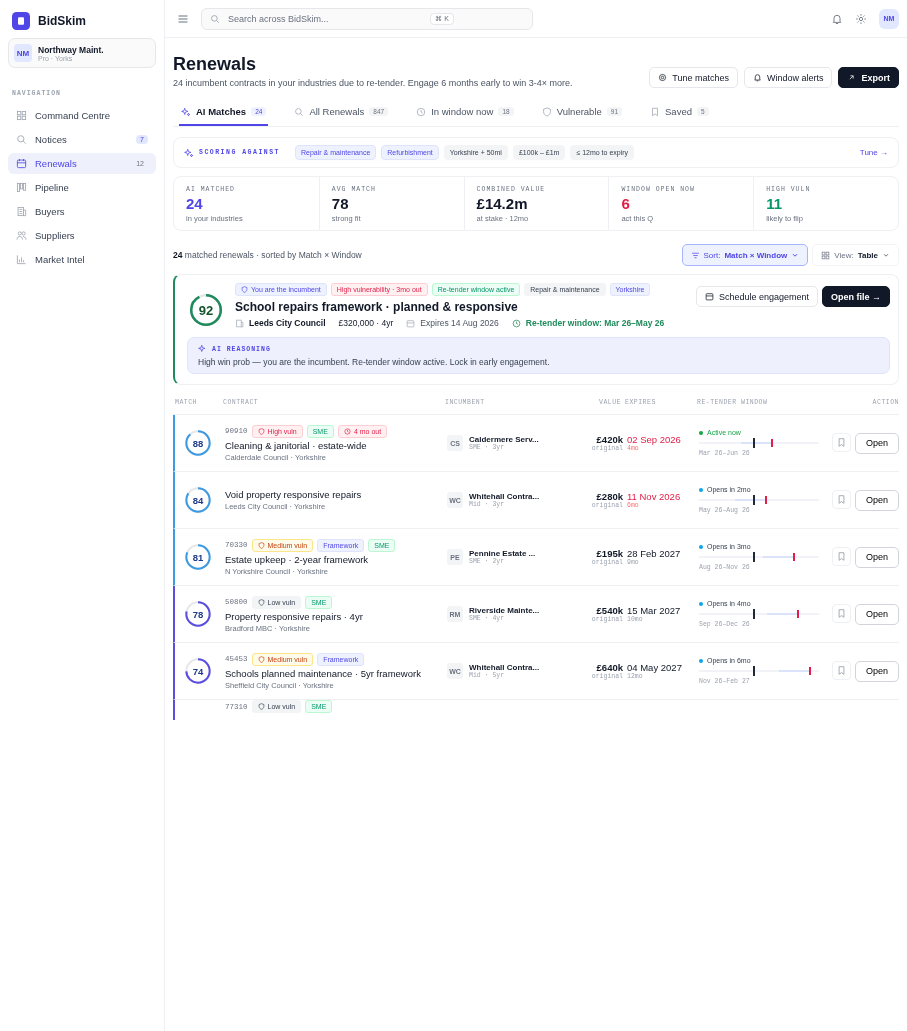 The width and height of the screenshot is (907, 1031). I want to click on contract-title: Estate upkeep · 2-year framework, so click(297, 559).